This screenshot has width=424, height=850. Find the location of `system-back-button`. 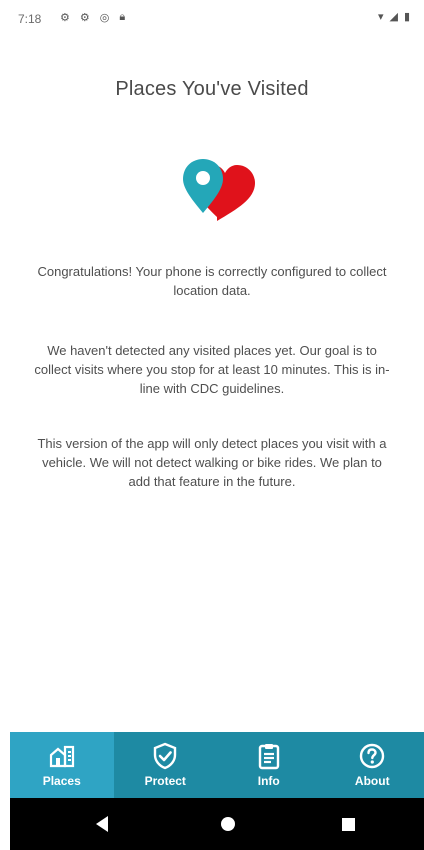

system-back-button is located at coordinates (102, 824).